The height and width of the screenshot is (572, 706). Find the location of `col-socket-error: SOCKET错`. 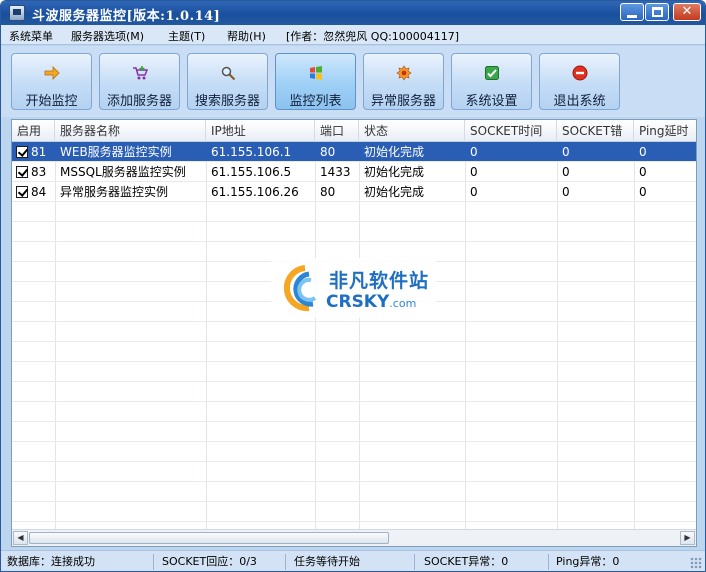

col-socket-error: SOCKET错 is located at coordinates (595, 131).